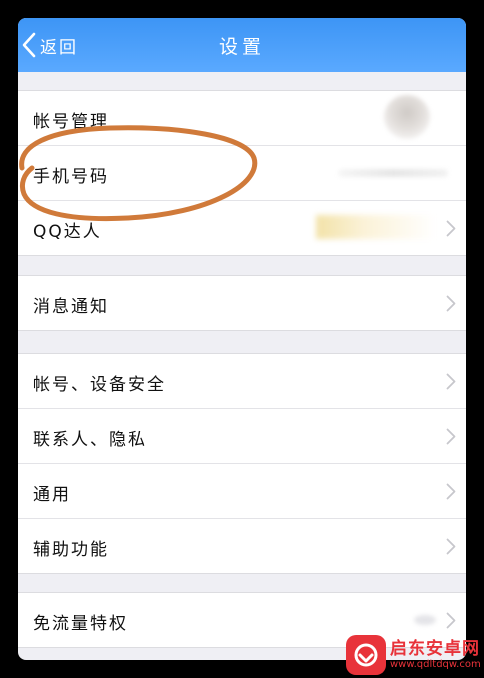 This screenshot has height=678, width=484. Describe the element at coordinates (52, 495) in the screenshot. I see `row-label: 通用` at that location.